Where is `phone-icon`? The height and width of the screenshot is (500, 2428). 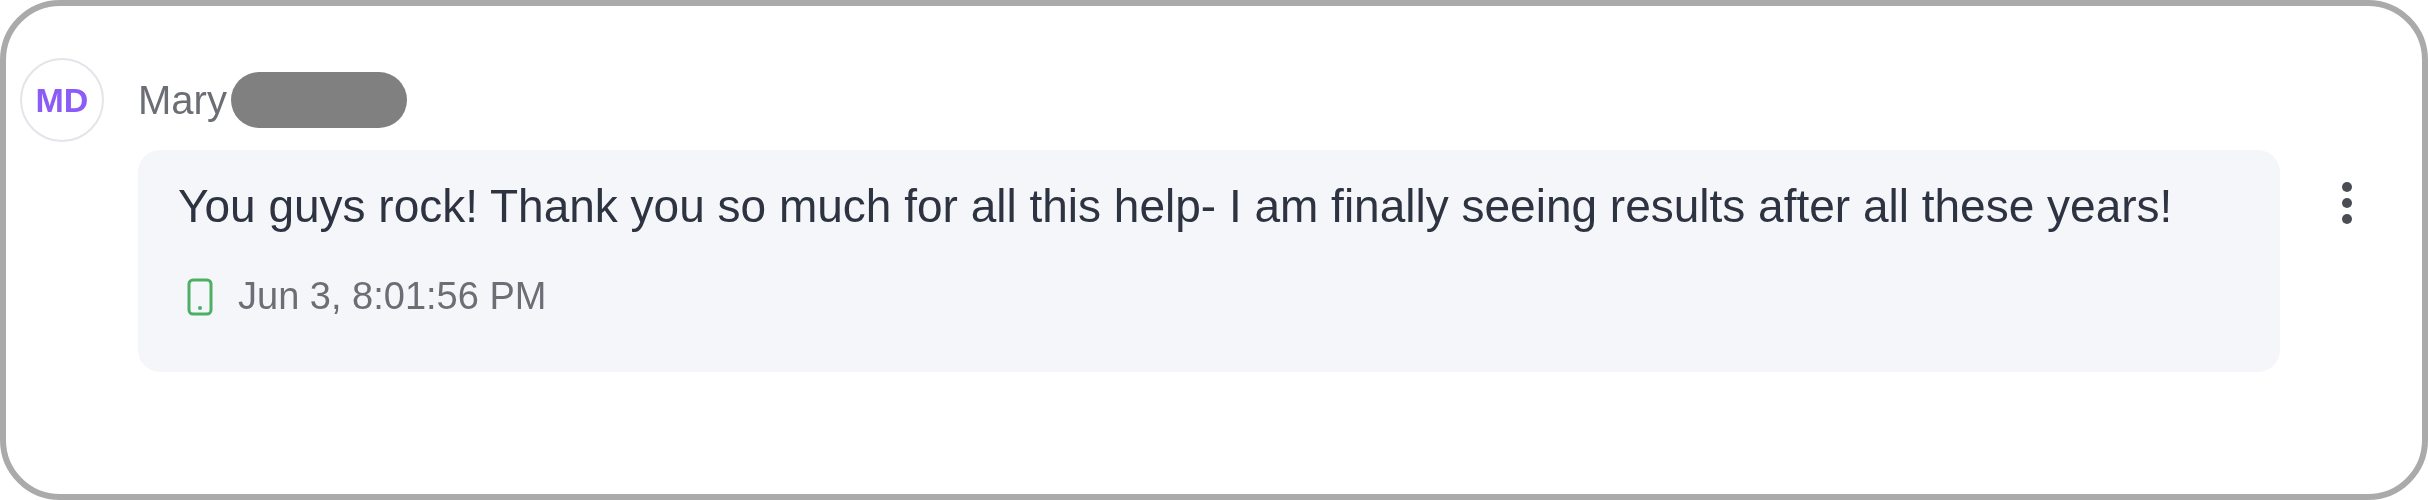
phone-icon is located at coordinates (200, 296).